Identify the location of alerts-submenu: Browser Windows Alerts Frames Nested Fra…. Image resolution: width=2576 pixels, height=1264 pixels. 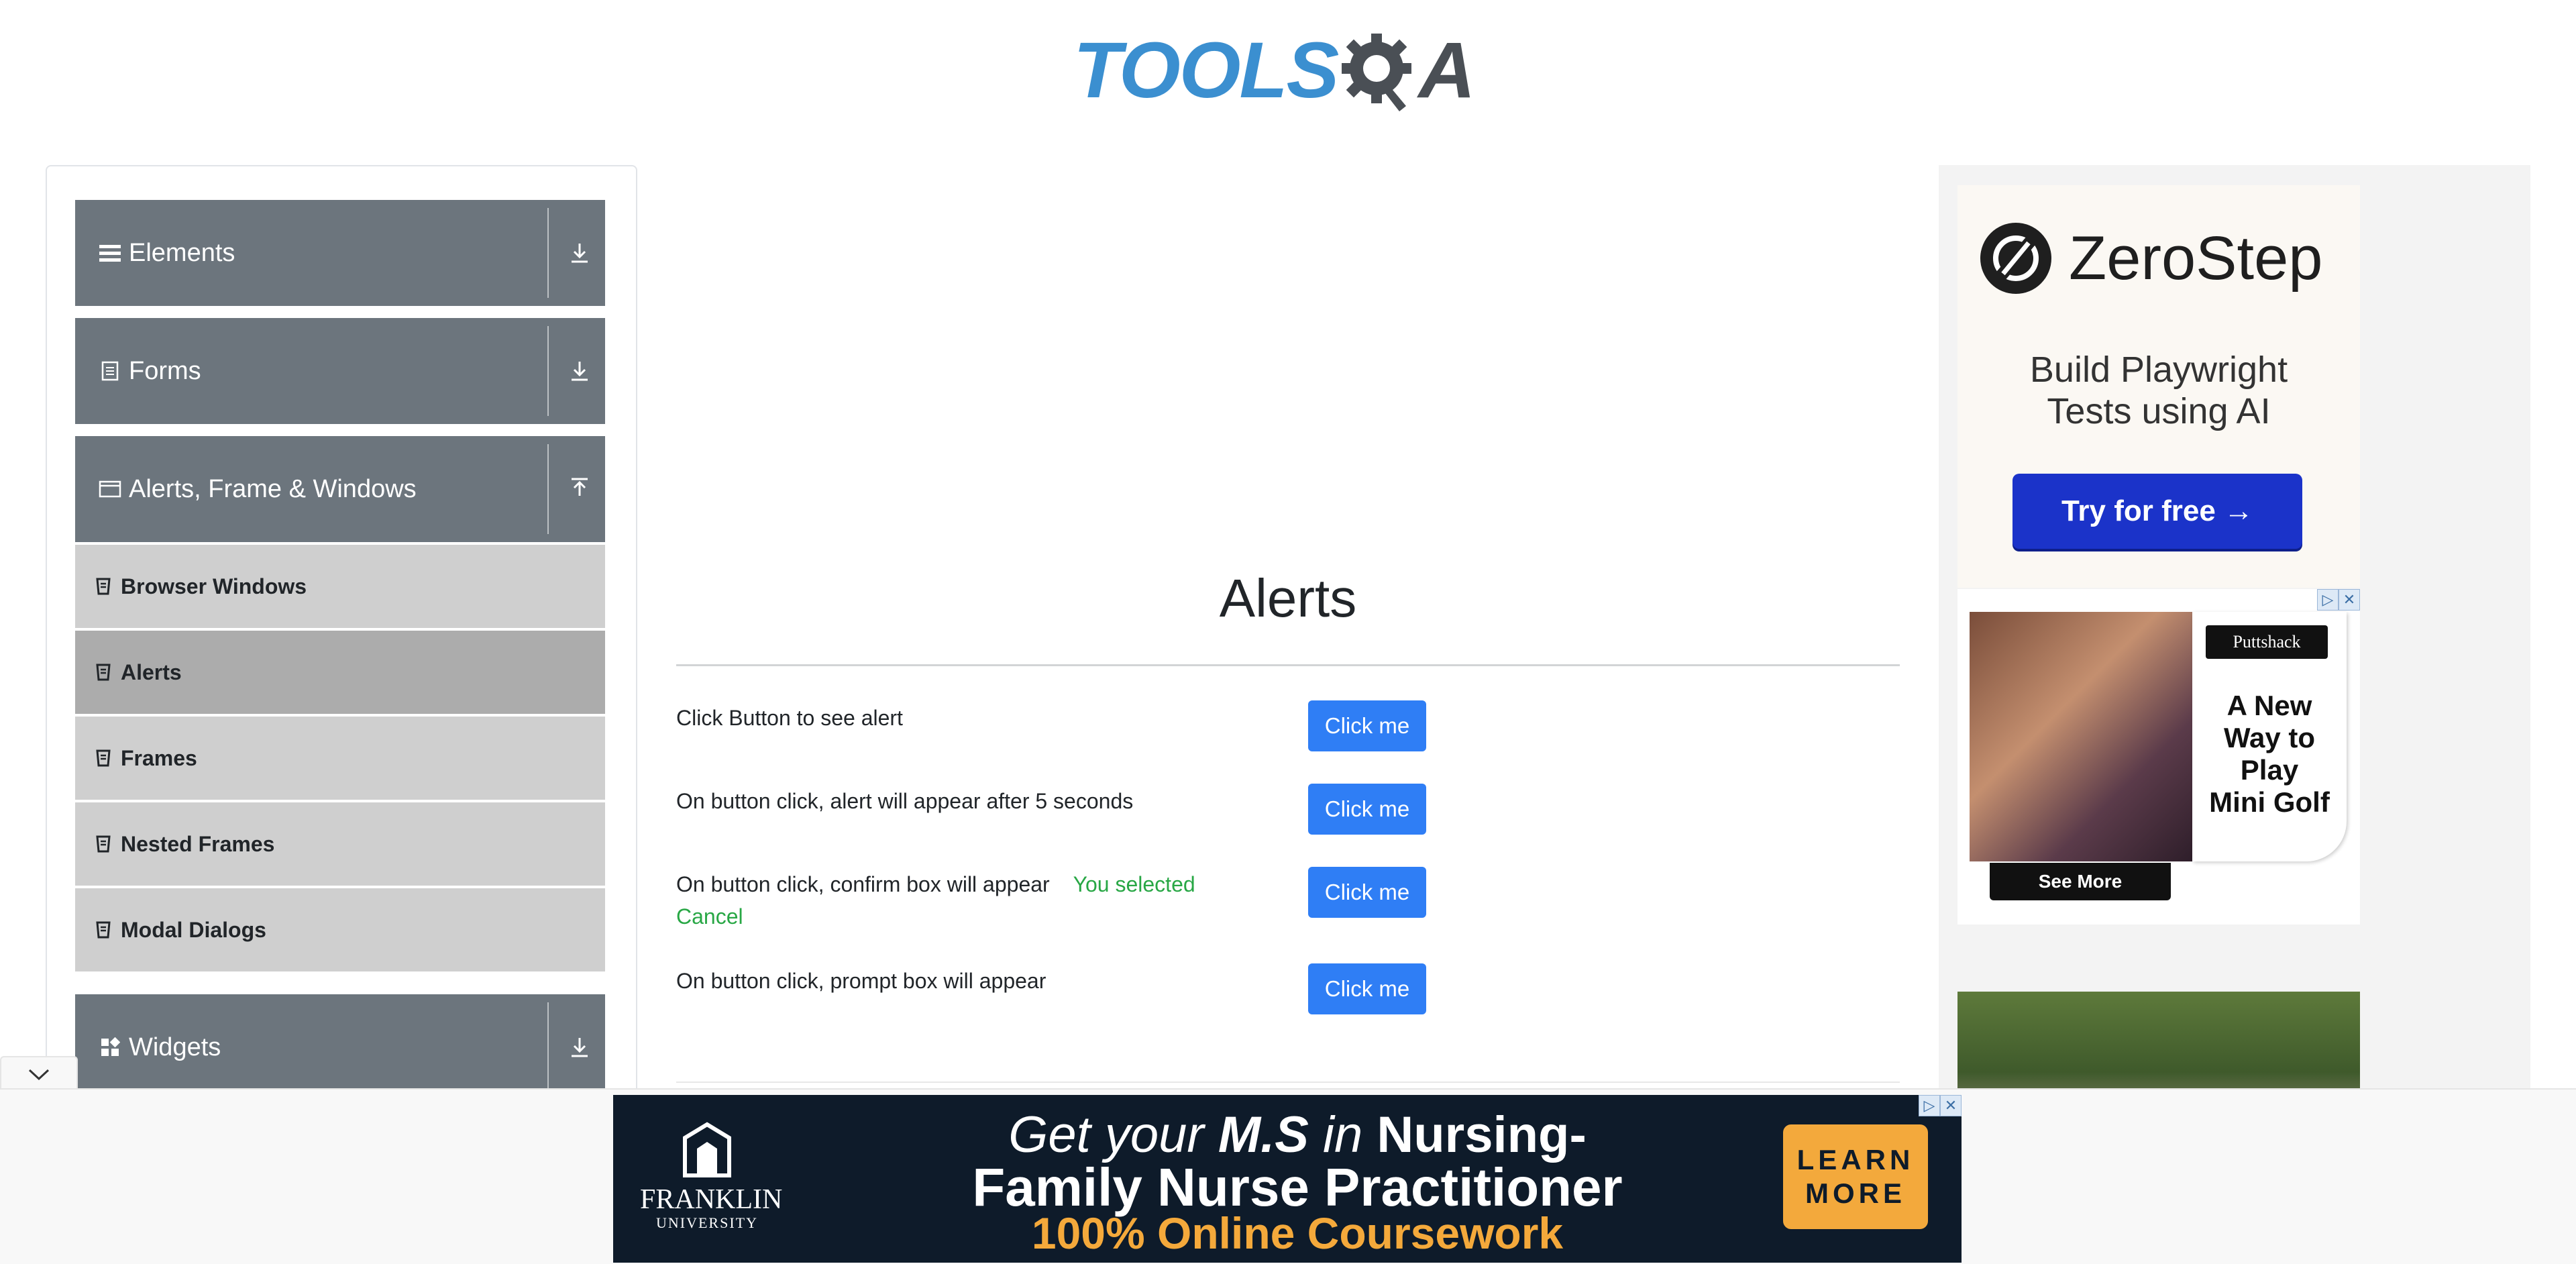
(340, 759).